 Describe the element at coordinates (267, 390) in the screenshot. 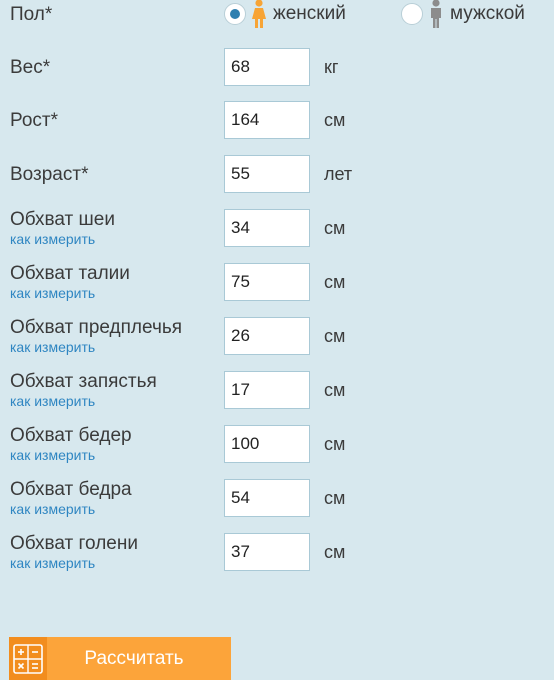

I see `wrist-input` at that location.